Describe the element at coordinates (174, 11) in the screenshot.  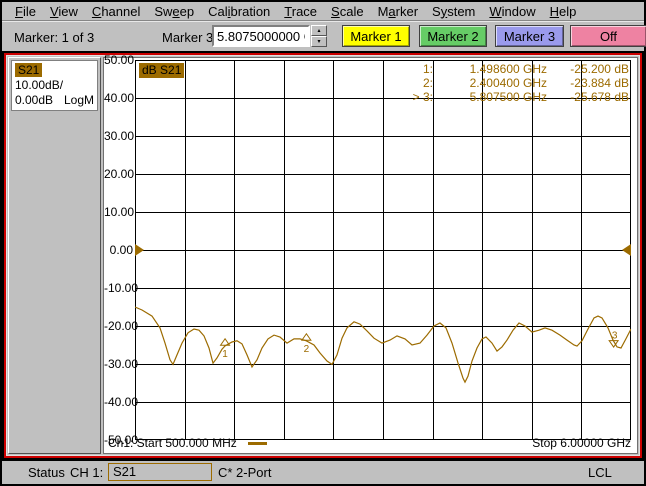
I see `menu-sweep: Sweep` at that location.